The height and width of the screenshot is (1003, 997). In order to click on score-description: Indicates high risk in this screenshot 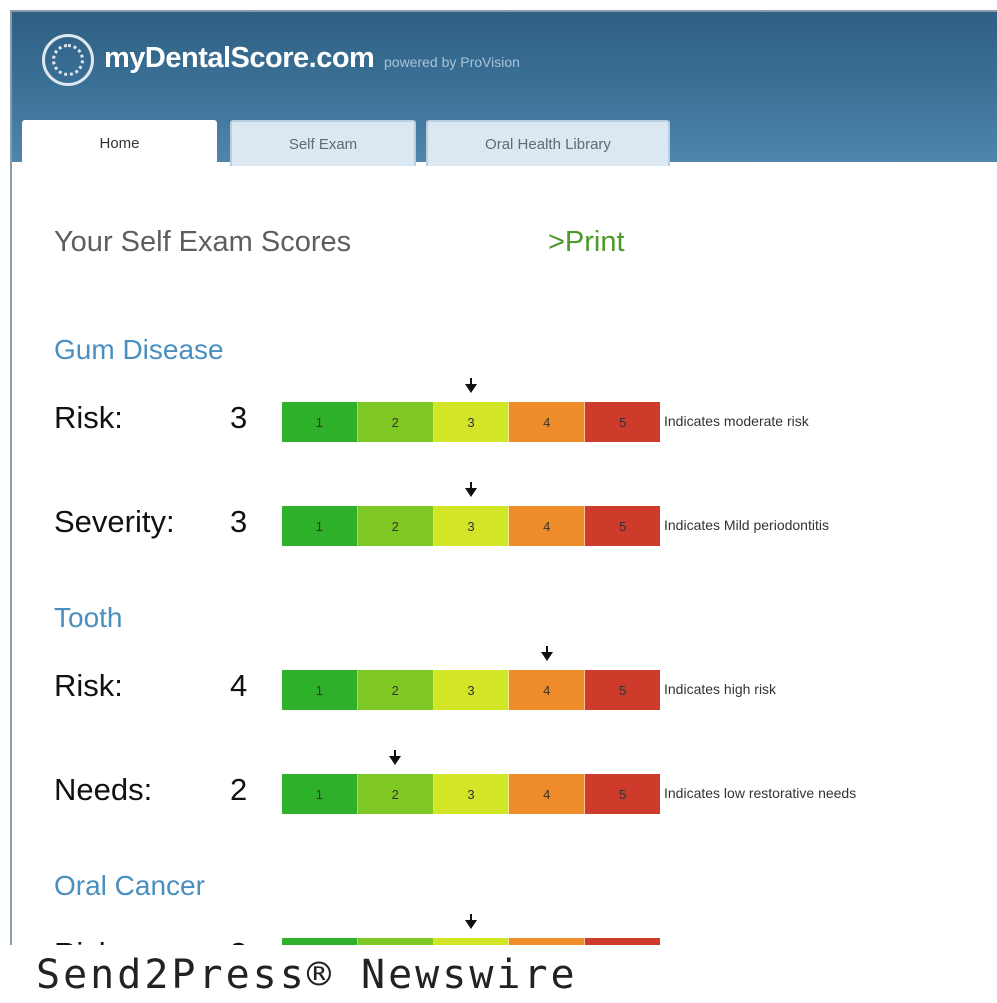, I will do `click(720, 689)`.